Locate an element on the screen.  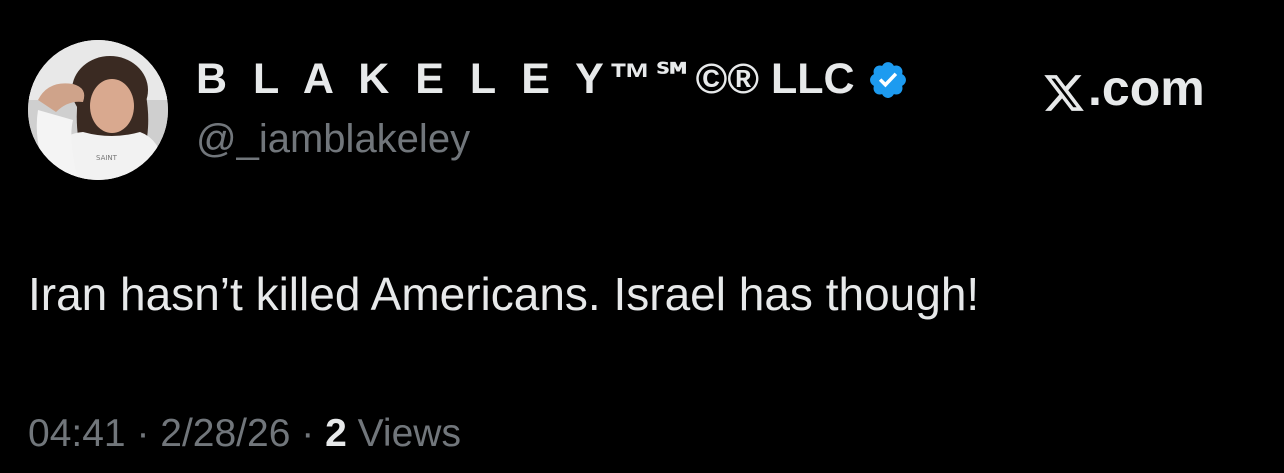
avatar: SAINT is located at coordinates (98, 110).